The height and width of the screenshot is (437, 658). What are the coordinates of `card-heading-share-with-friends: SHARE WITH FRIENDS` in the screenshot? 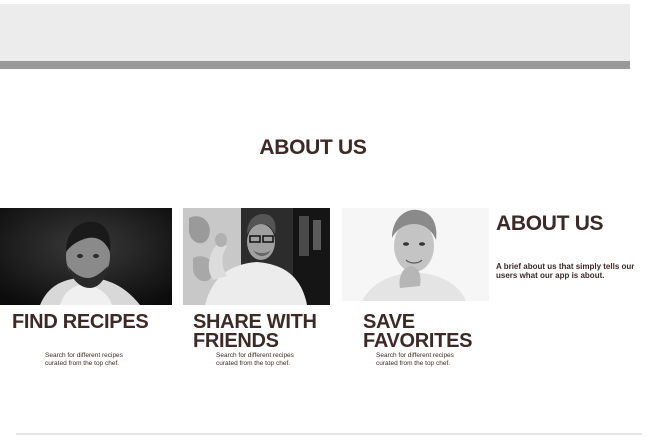 It's located at (255, 331).